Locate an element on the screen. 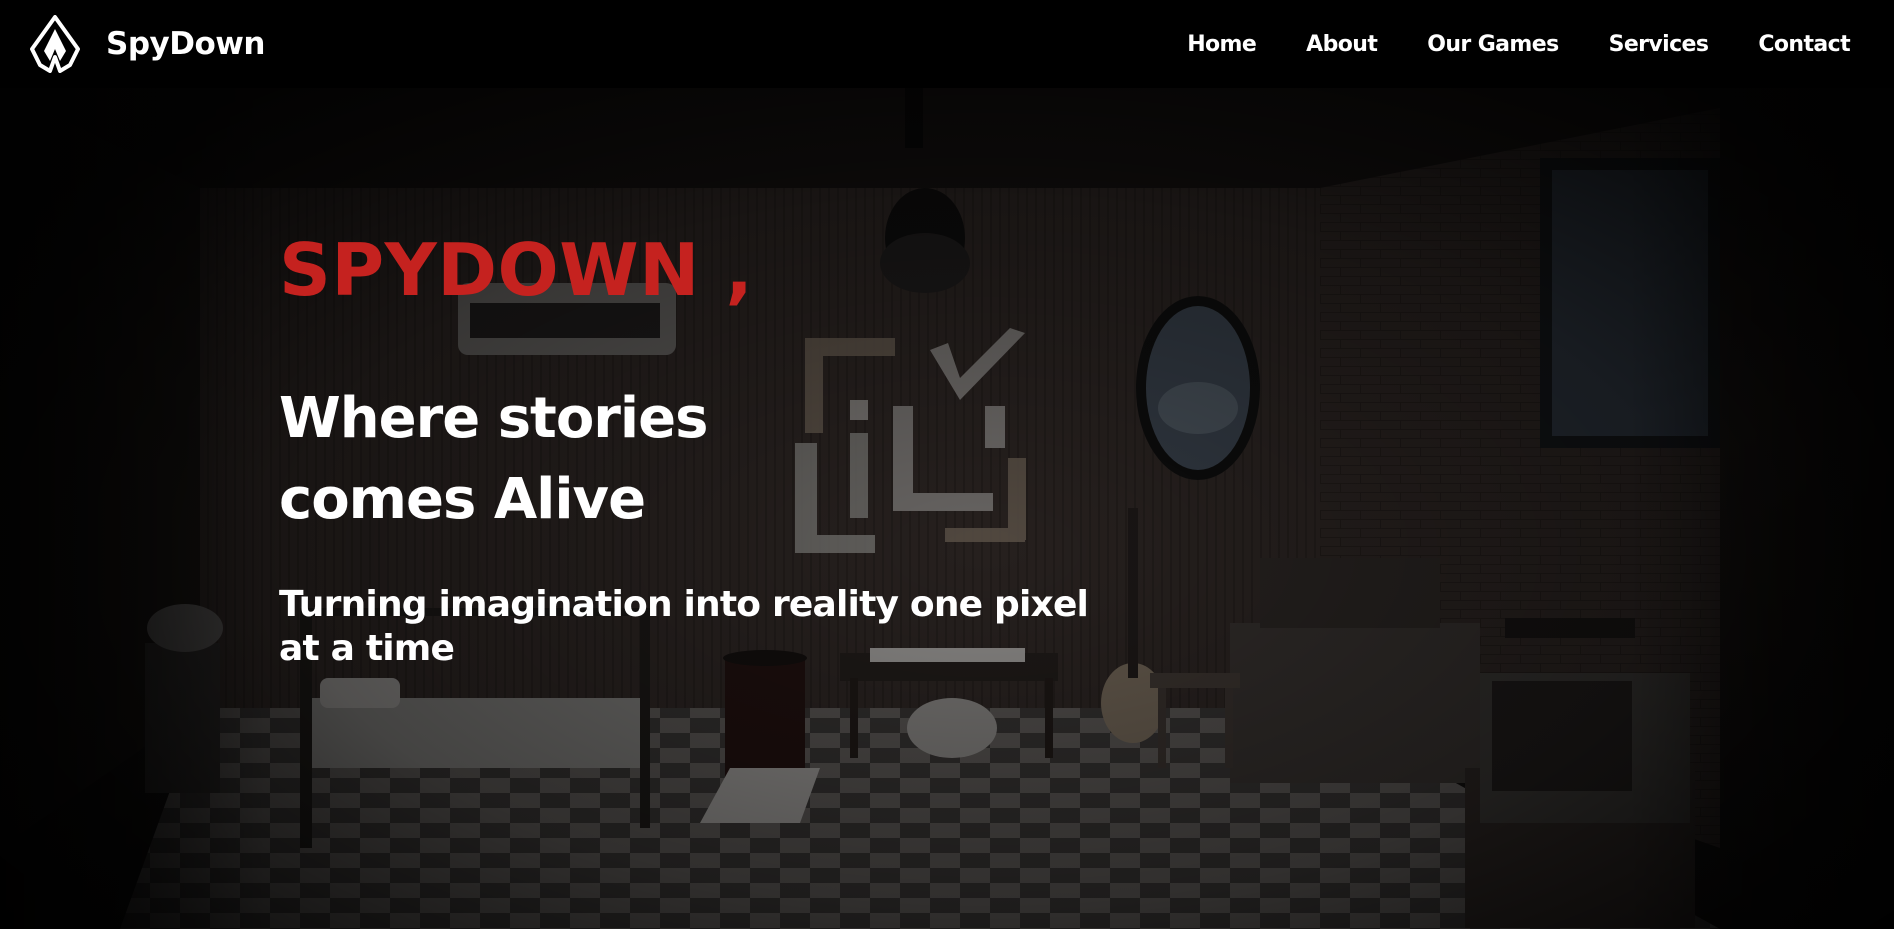  brand-name: SpyDown is located at coordinates (185, 44).